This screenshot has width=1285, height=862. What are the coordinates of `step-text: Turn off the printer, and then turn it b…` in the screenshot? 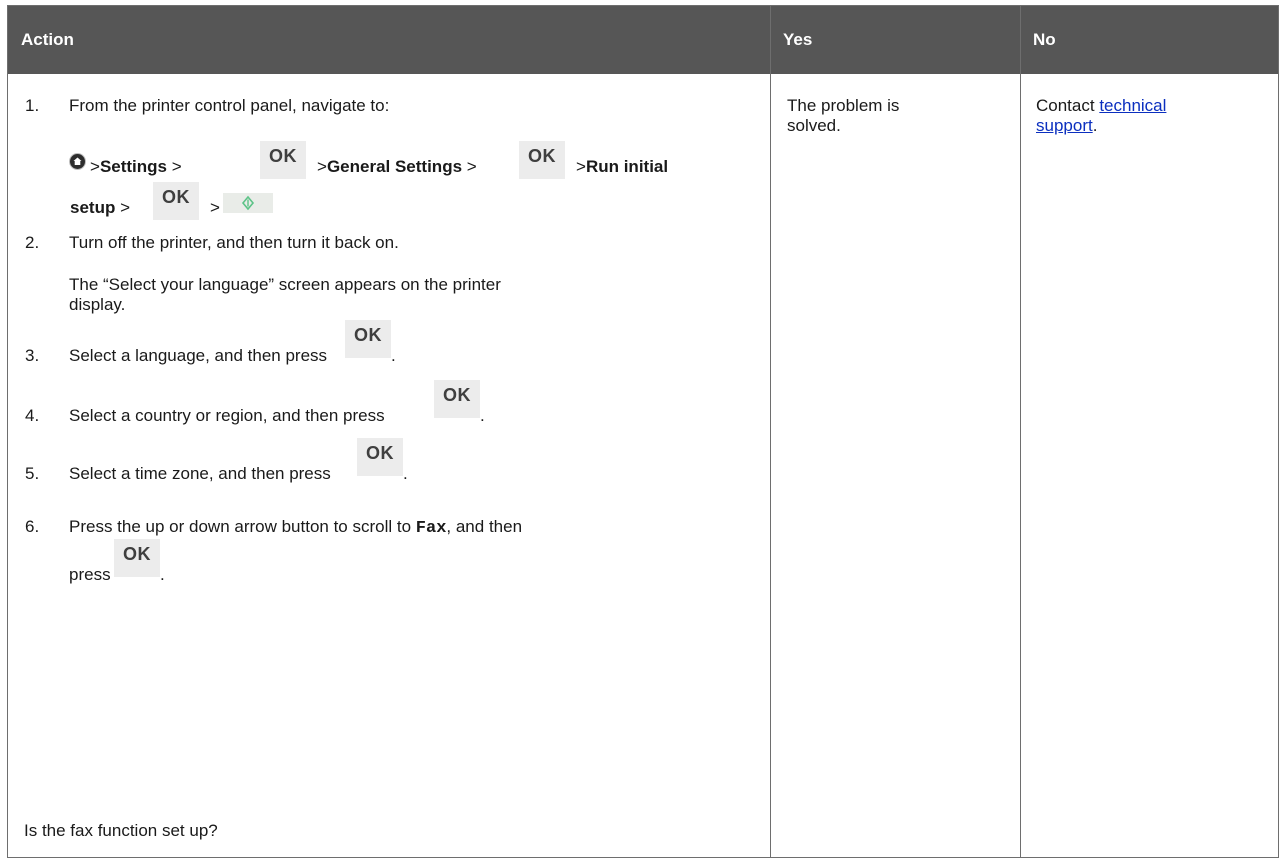 It's located at (234, 242).